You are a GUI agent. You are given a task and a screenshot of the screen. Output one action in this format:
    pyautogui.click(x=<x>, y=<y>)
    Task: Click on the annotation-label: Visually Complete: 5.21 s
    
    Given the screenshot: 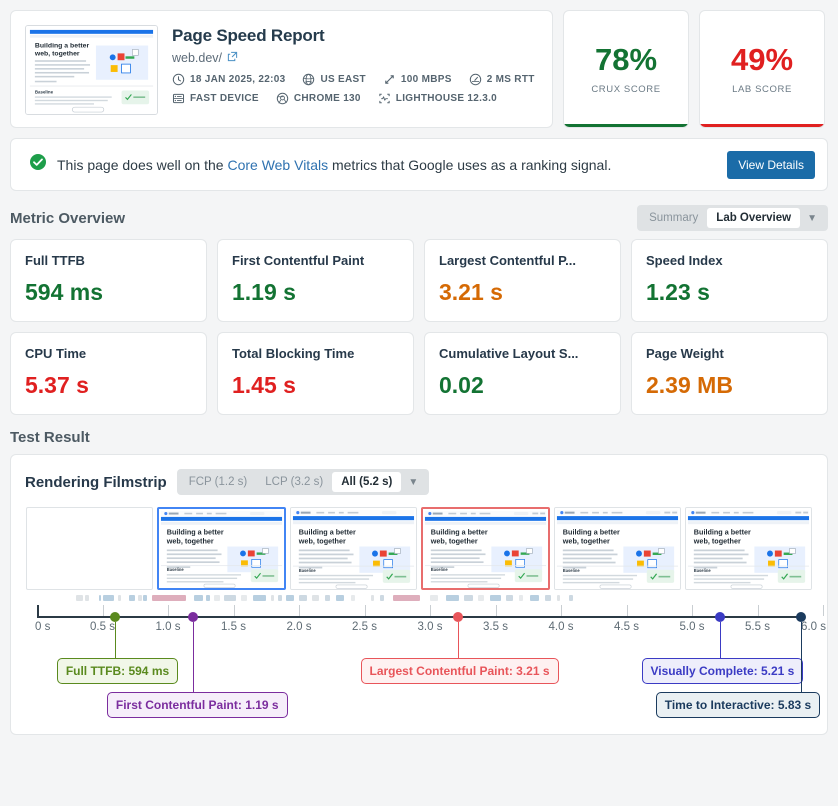 What is the action you would take?
    pyautogui.click(x=722, y=671)
    